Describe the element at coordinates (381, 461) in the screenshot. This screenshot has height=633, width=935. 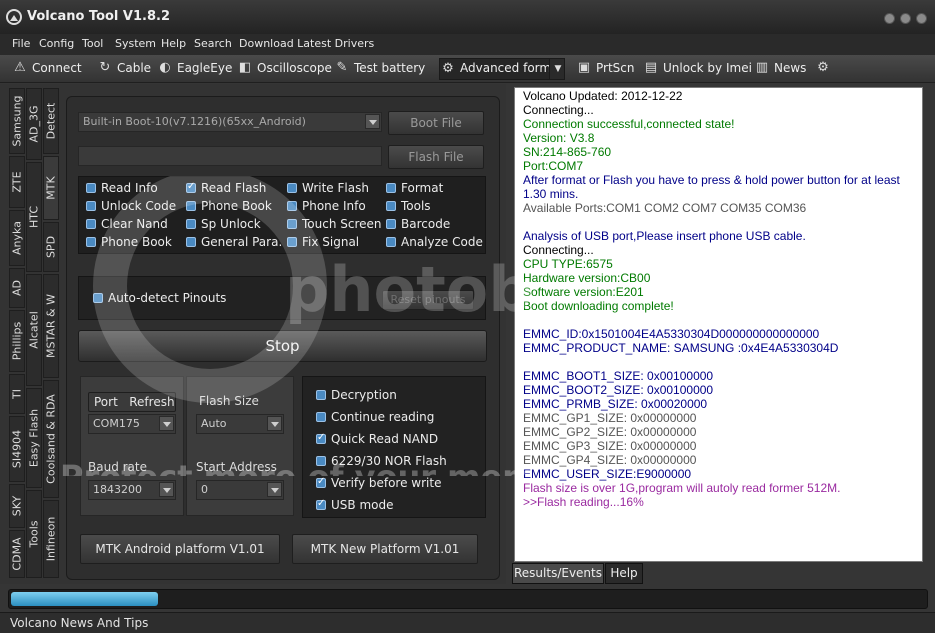
I see `option-6229-30-nor-flash: 6229/30 NOR Flash` at that location.